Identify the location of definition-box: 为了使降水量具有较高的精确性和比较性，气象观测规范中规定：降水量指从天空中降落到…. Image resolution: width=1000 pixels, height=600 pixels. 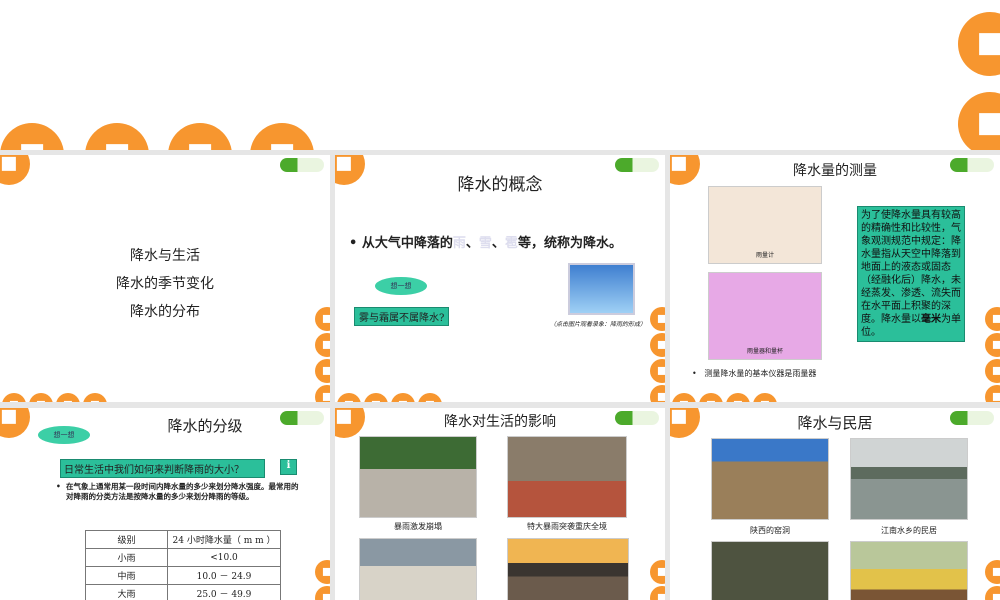
(911, 274).